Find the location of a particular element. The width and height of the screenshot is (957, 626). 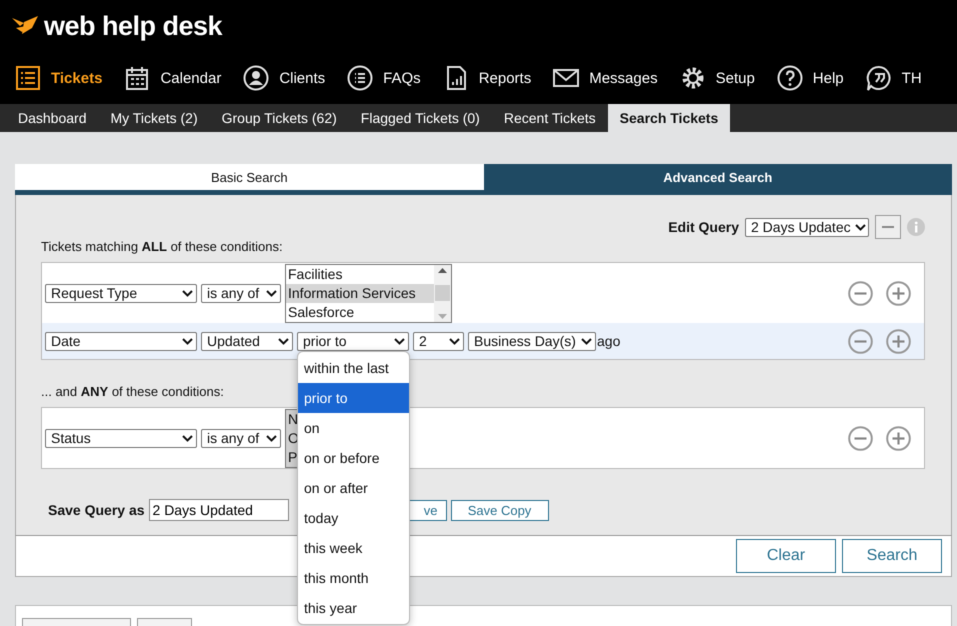

dropdown-option: prior to is located at coordinates (353, 398).